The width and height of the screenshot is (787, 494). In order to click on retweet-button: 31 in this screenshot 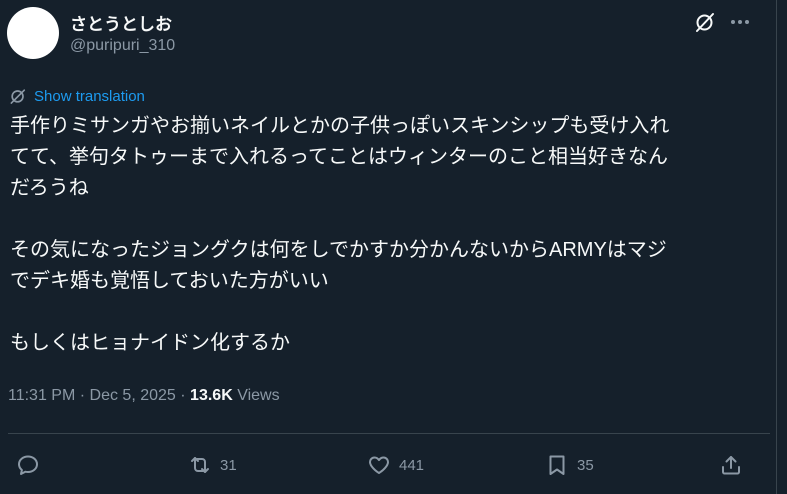, I will do `click(212, 465)`.